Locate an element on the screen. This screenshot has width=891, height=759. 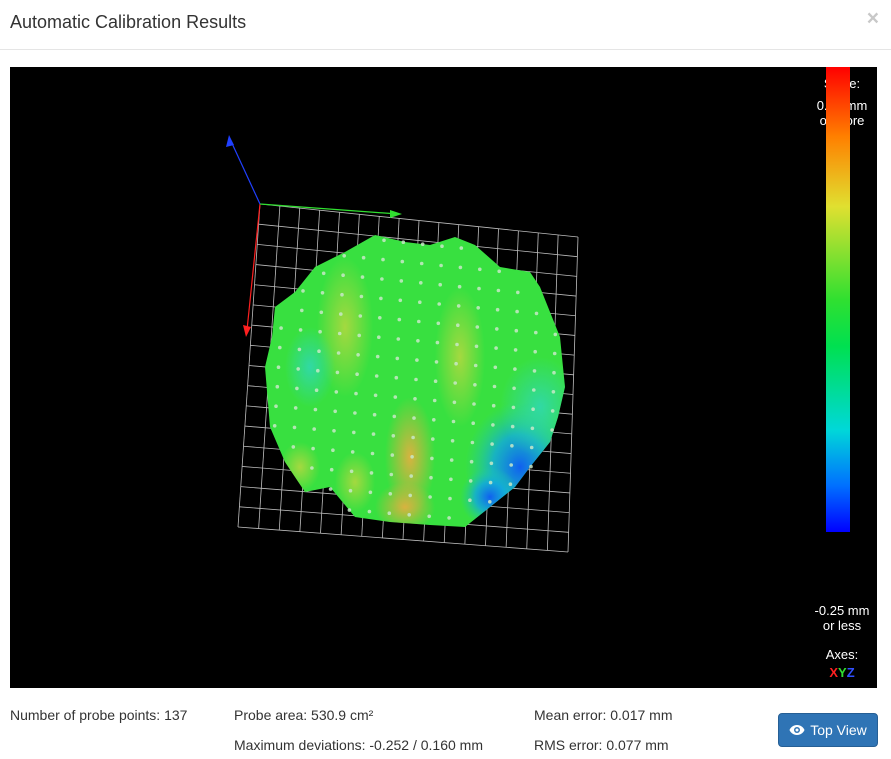
axis-y-label: Y is located at coordinates (842, 672).